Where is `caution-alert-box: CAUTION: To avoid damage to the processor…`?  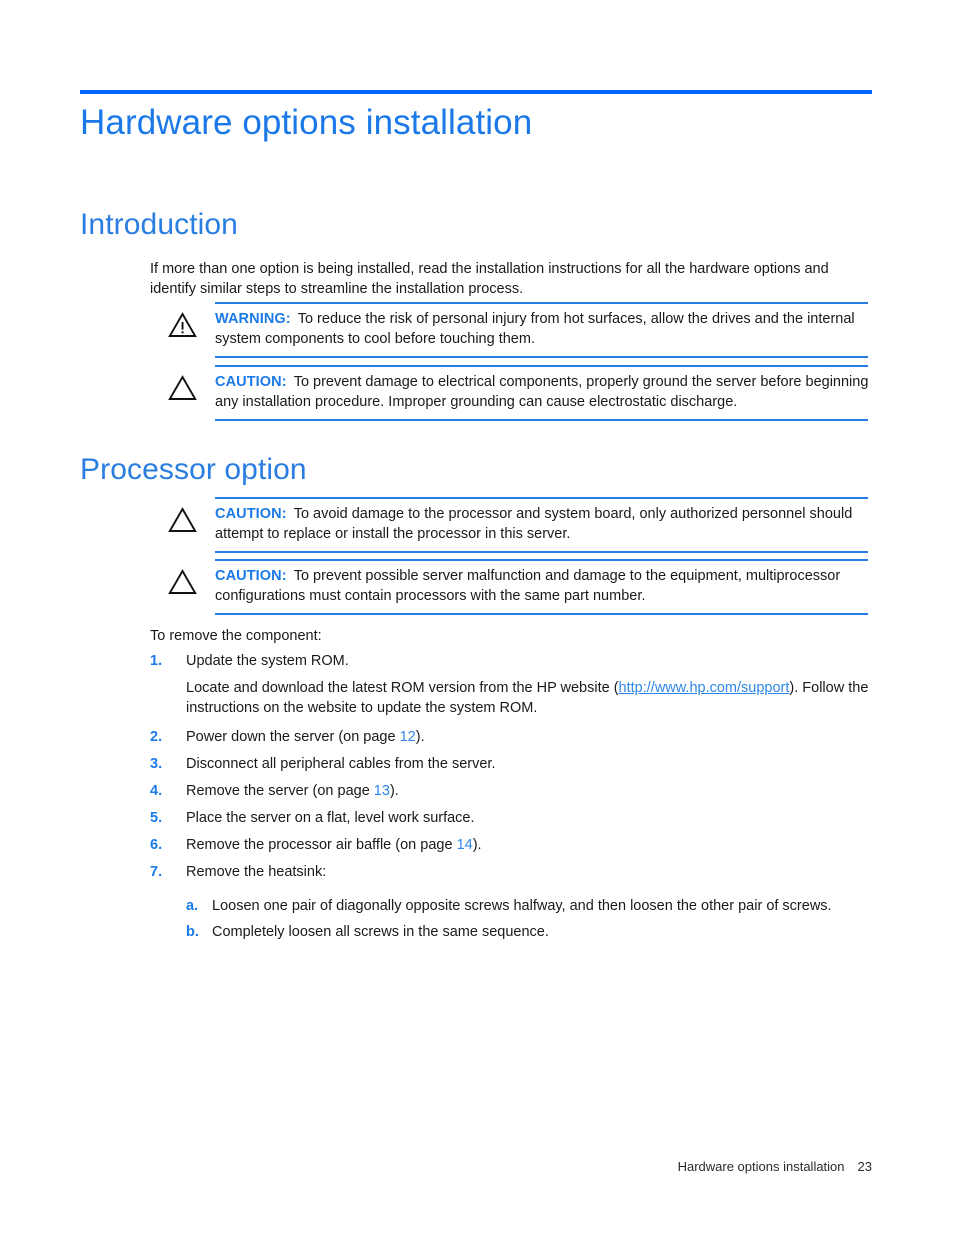
caution-alert-box: CAUTION: To avoid damage to the processor… is located at coordinates (520, 525).